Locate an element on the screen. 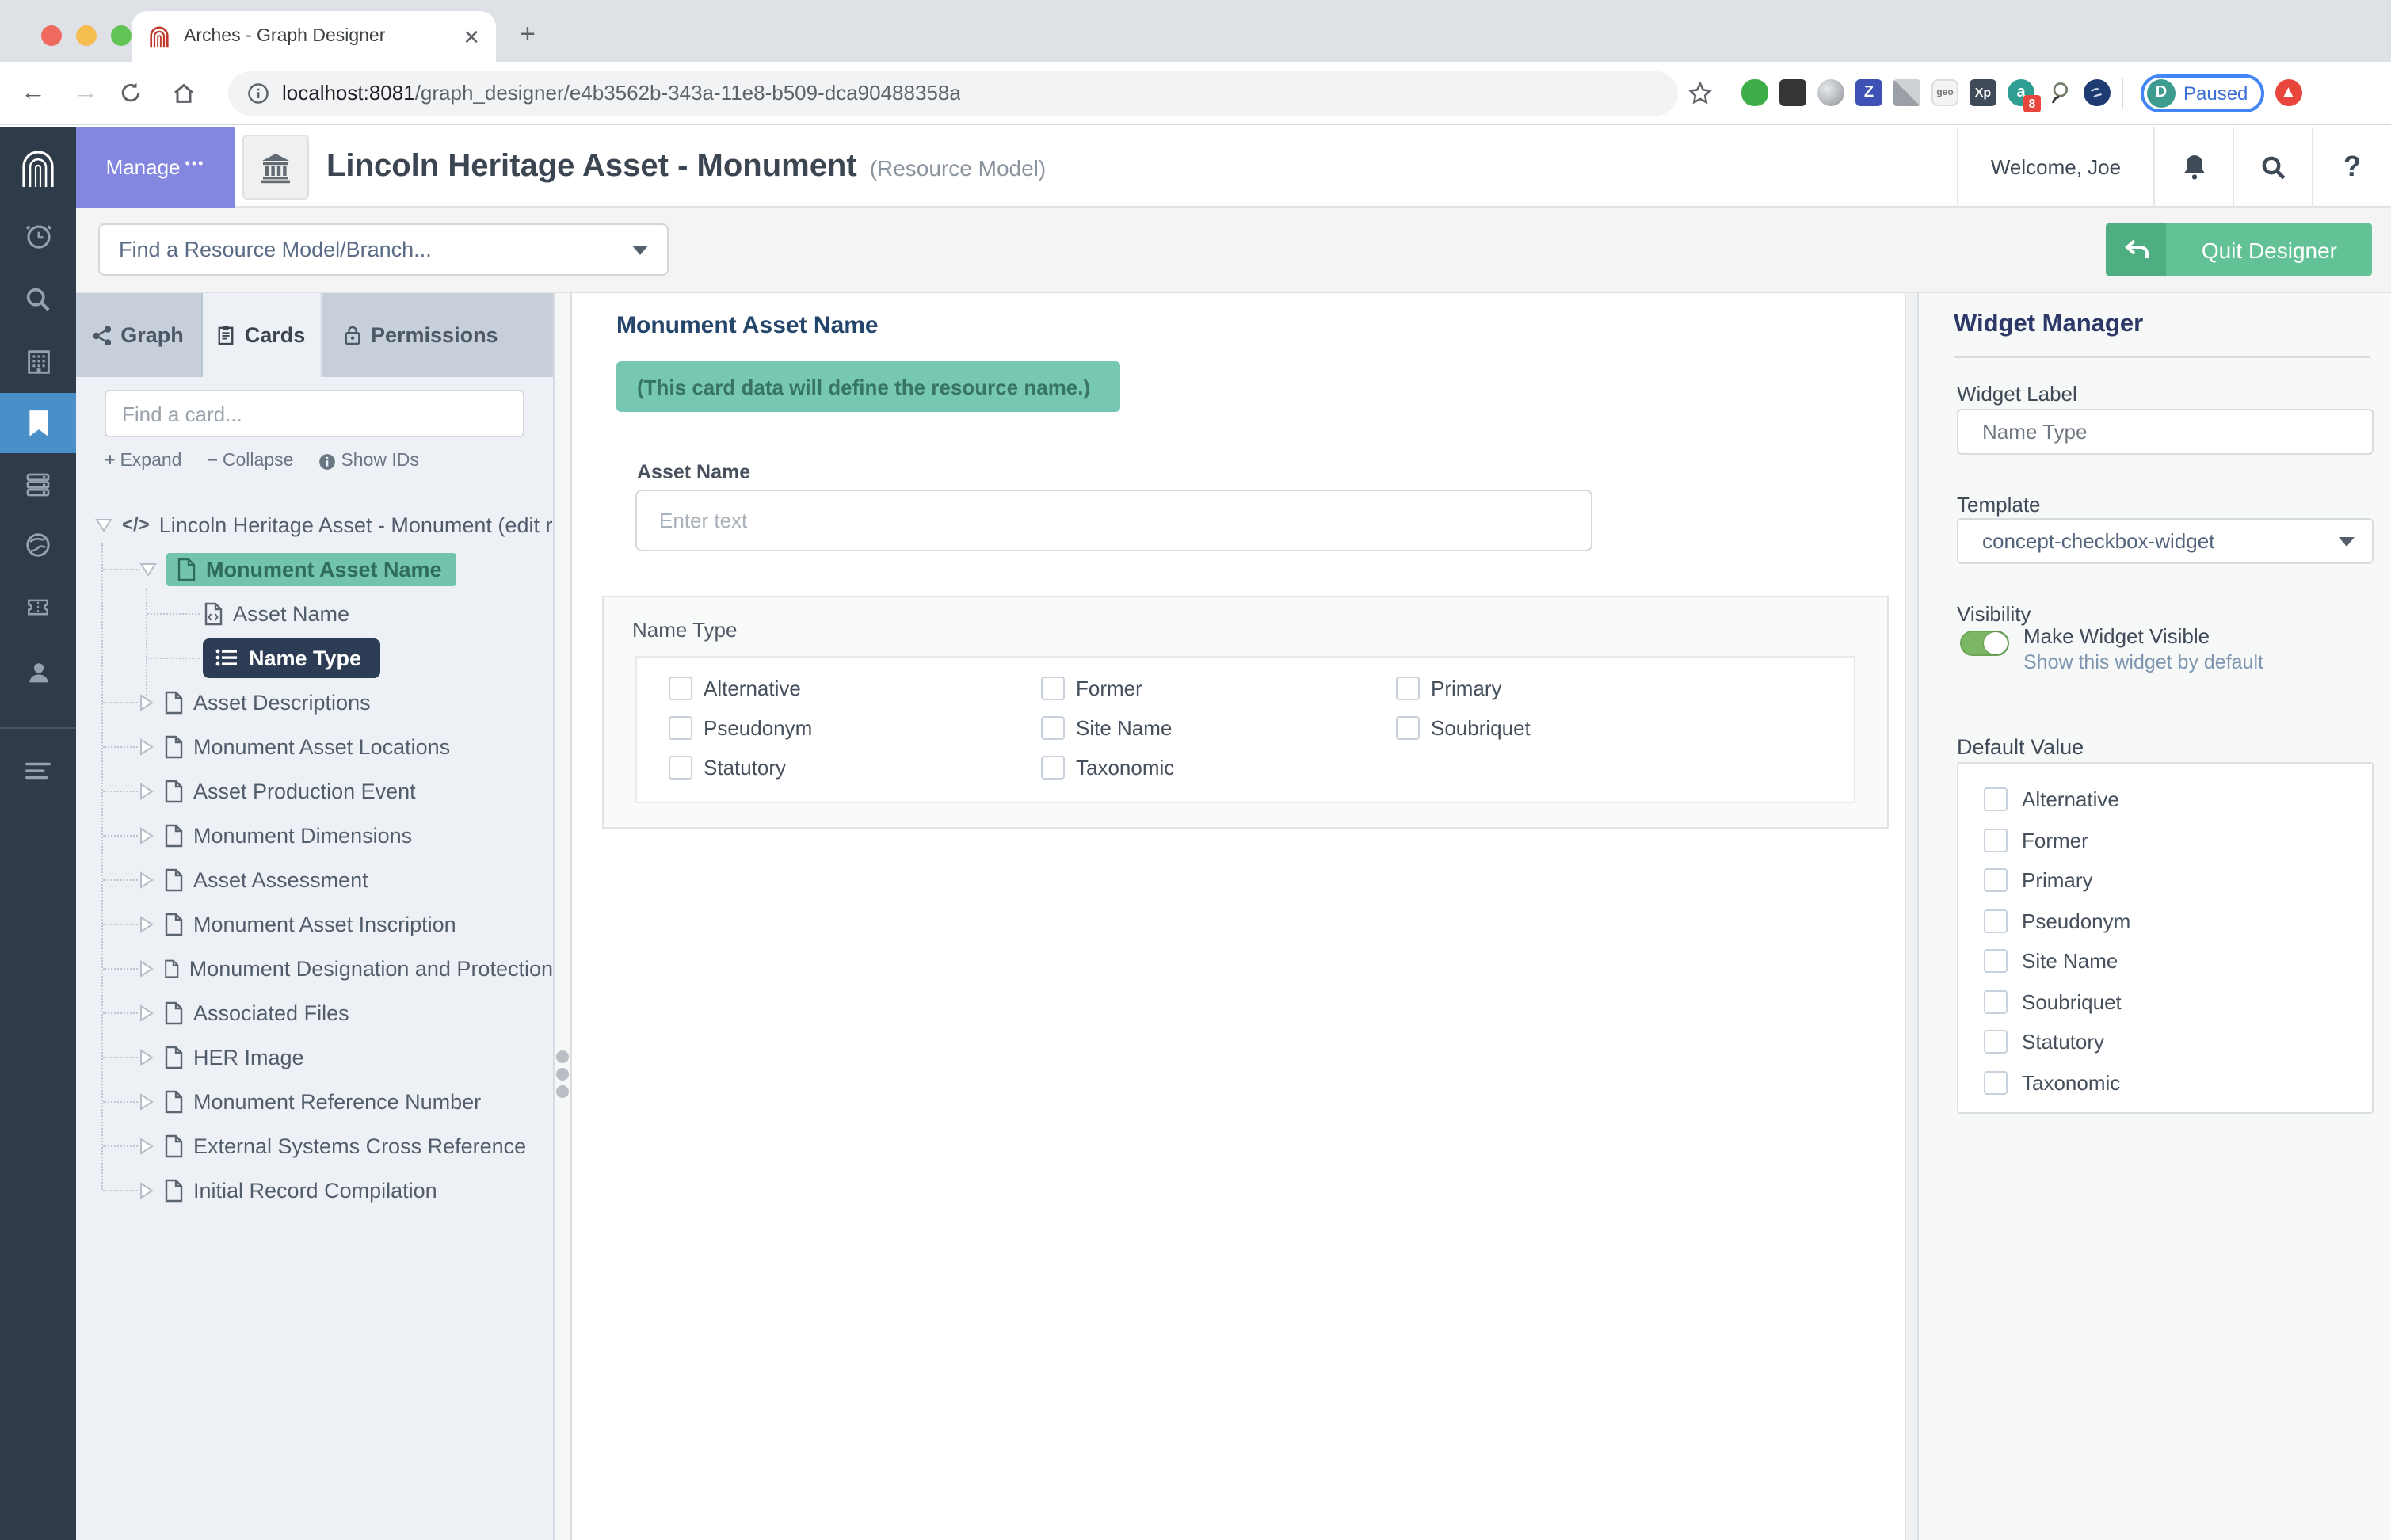  new-tab-button: + is located at coordinates (528, 35).